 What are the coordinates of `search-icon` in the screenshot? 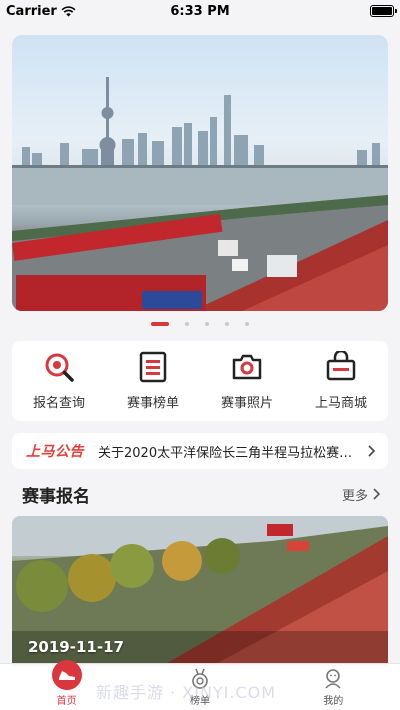 It's located at (59, 367).